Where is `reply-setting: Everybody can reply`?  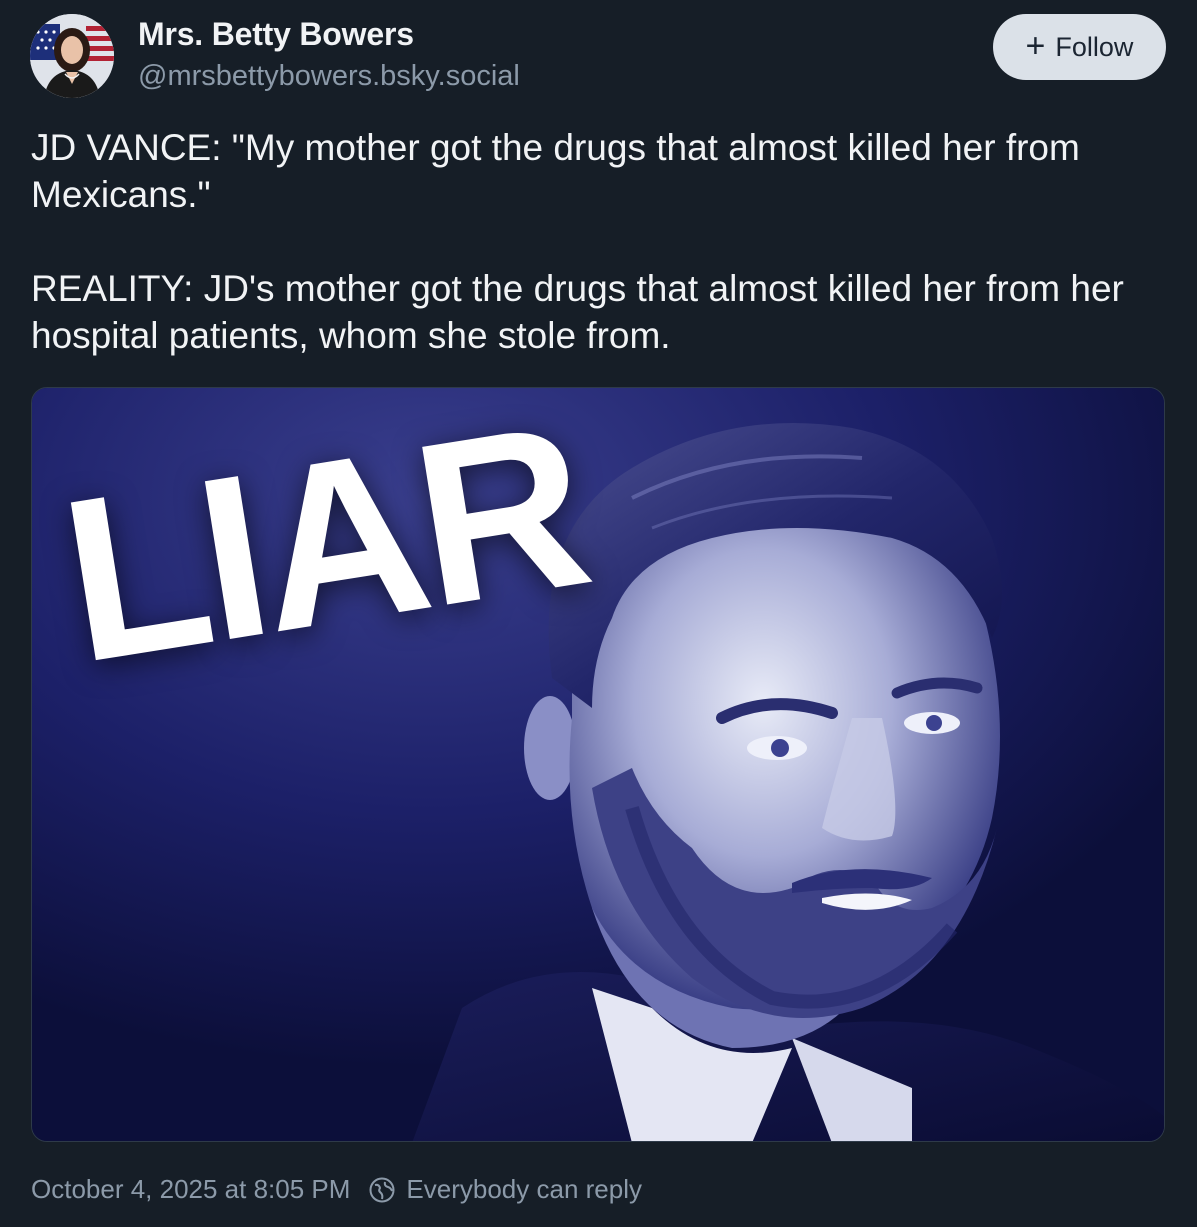 reply-setting: Everybody can reply is located at coordinates (524, 1189).